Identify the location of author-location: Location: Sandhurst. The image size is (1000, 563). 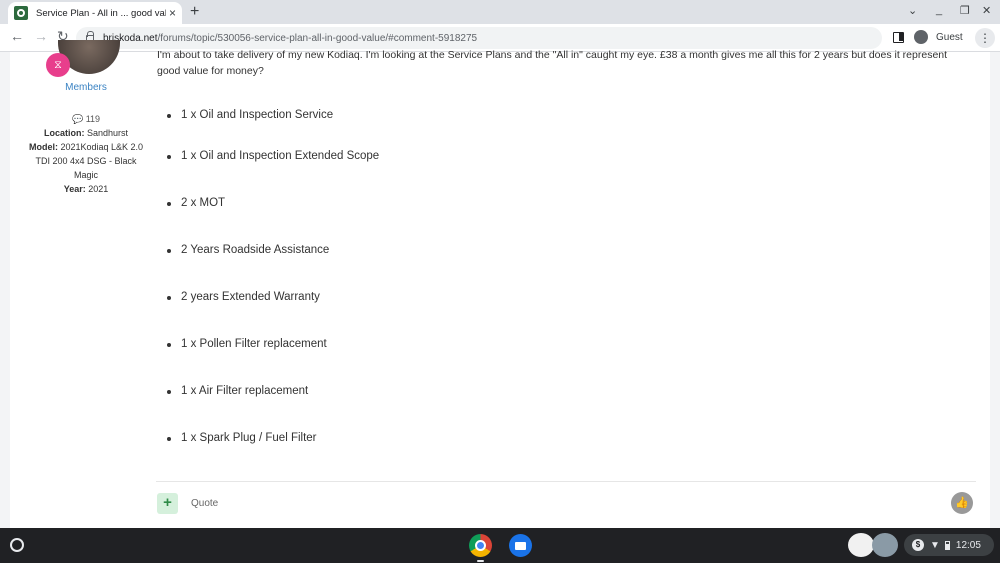
(86, 133).